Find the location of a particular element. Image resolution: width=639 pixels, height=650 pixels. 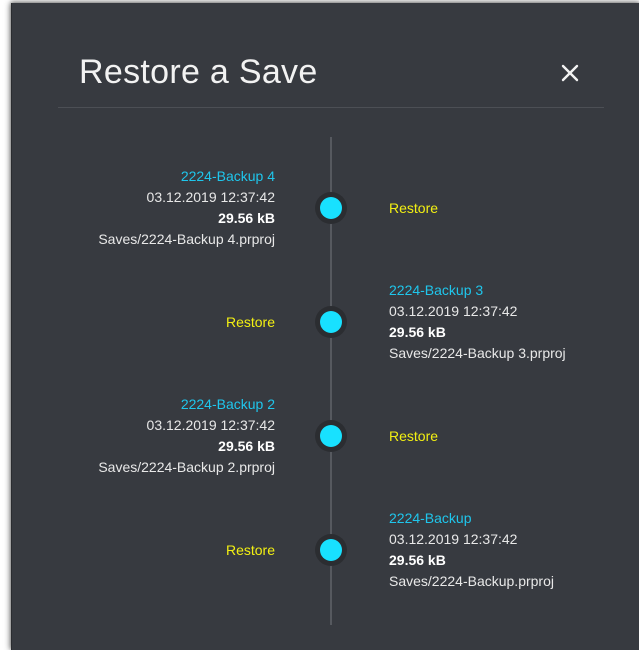

backup-name: 2224-Backup 3 is located at coordinates (436, 290).